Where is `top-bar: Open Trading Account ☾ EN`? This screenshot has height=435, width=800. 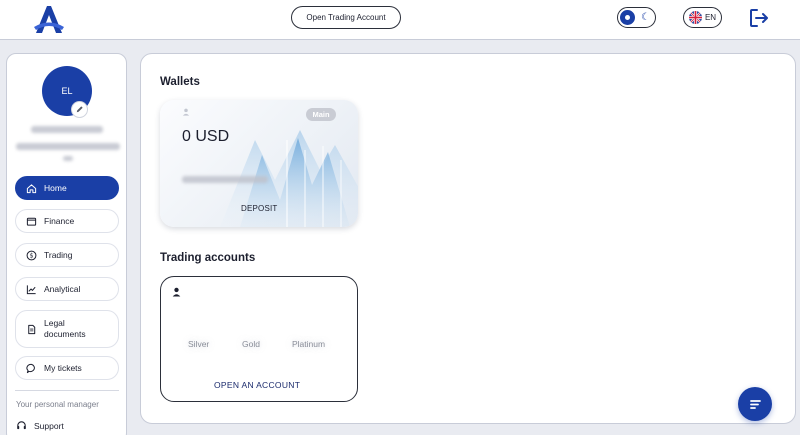 top-bar: Open Trading Account ☾ EN is located at coordinates (400, 20).